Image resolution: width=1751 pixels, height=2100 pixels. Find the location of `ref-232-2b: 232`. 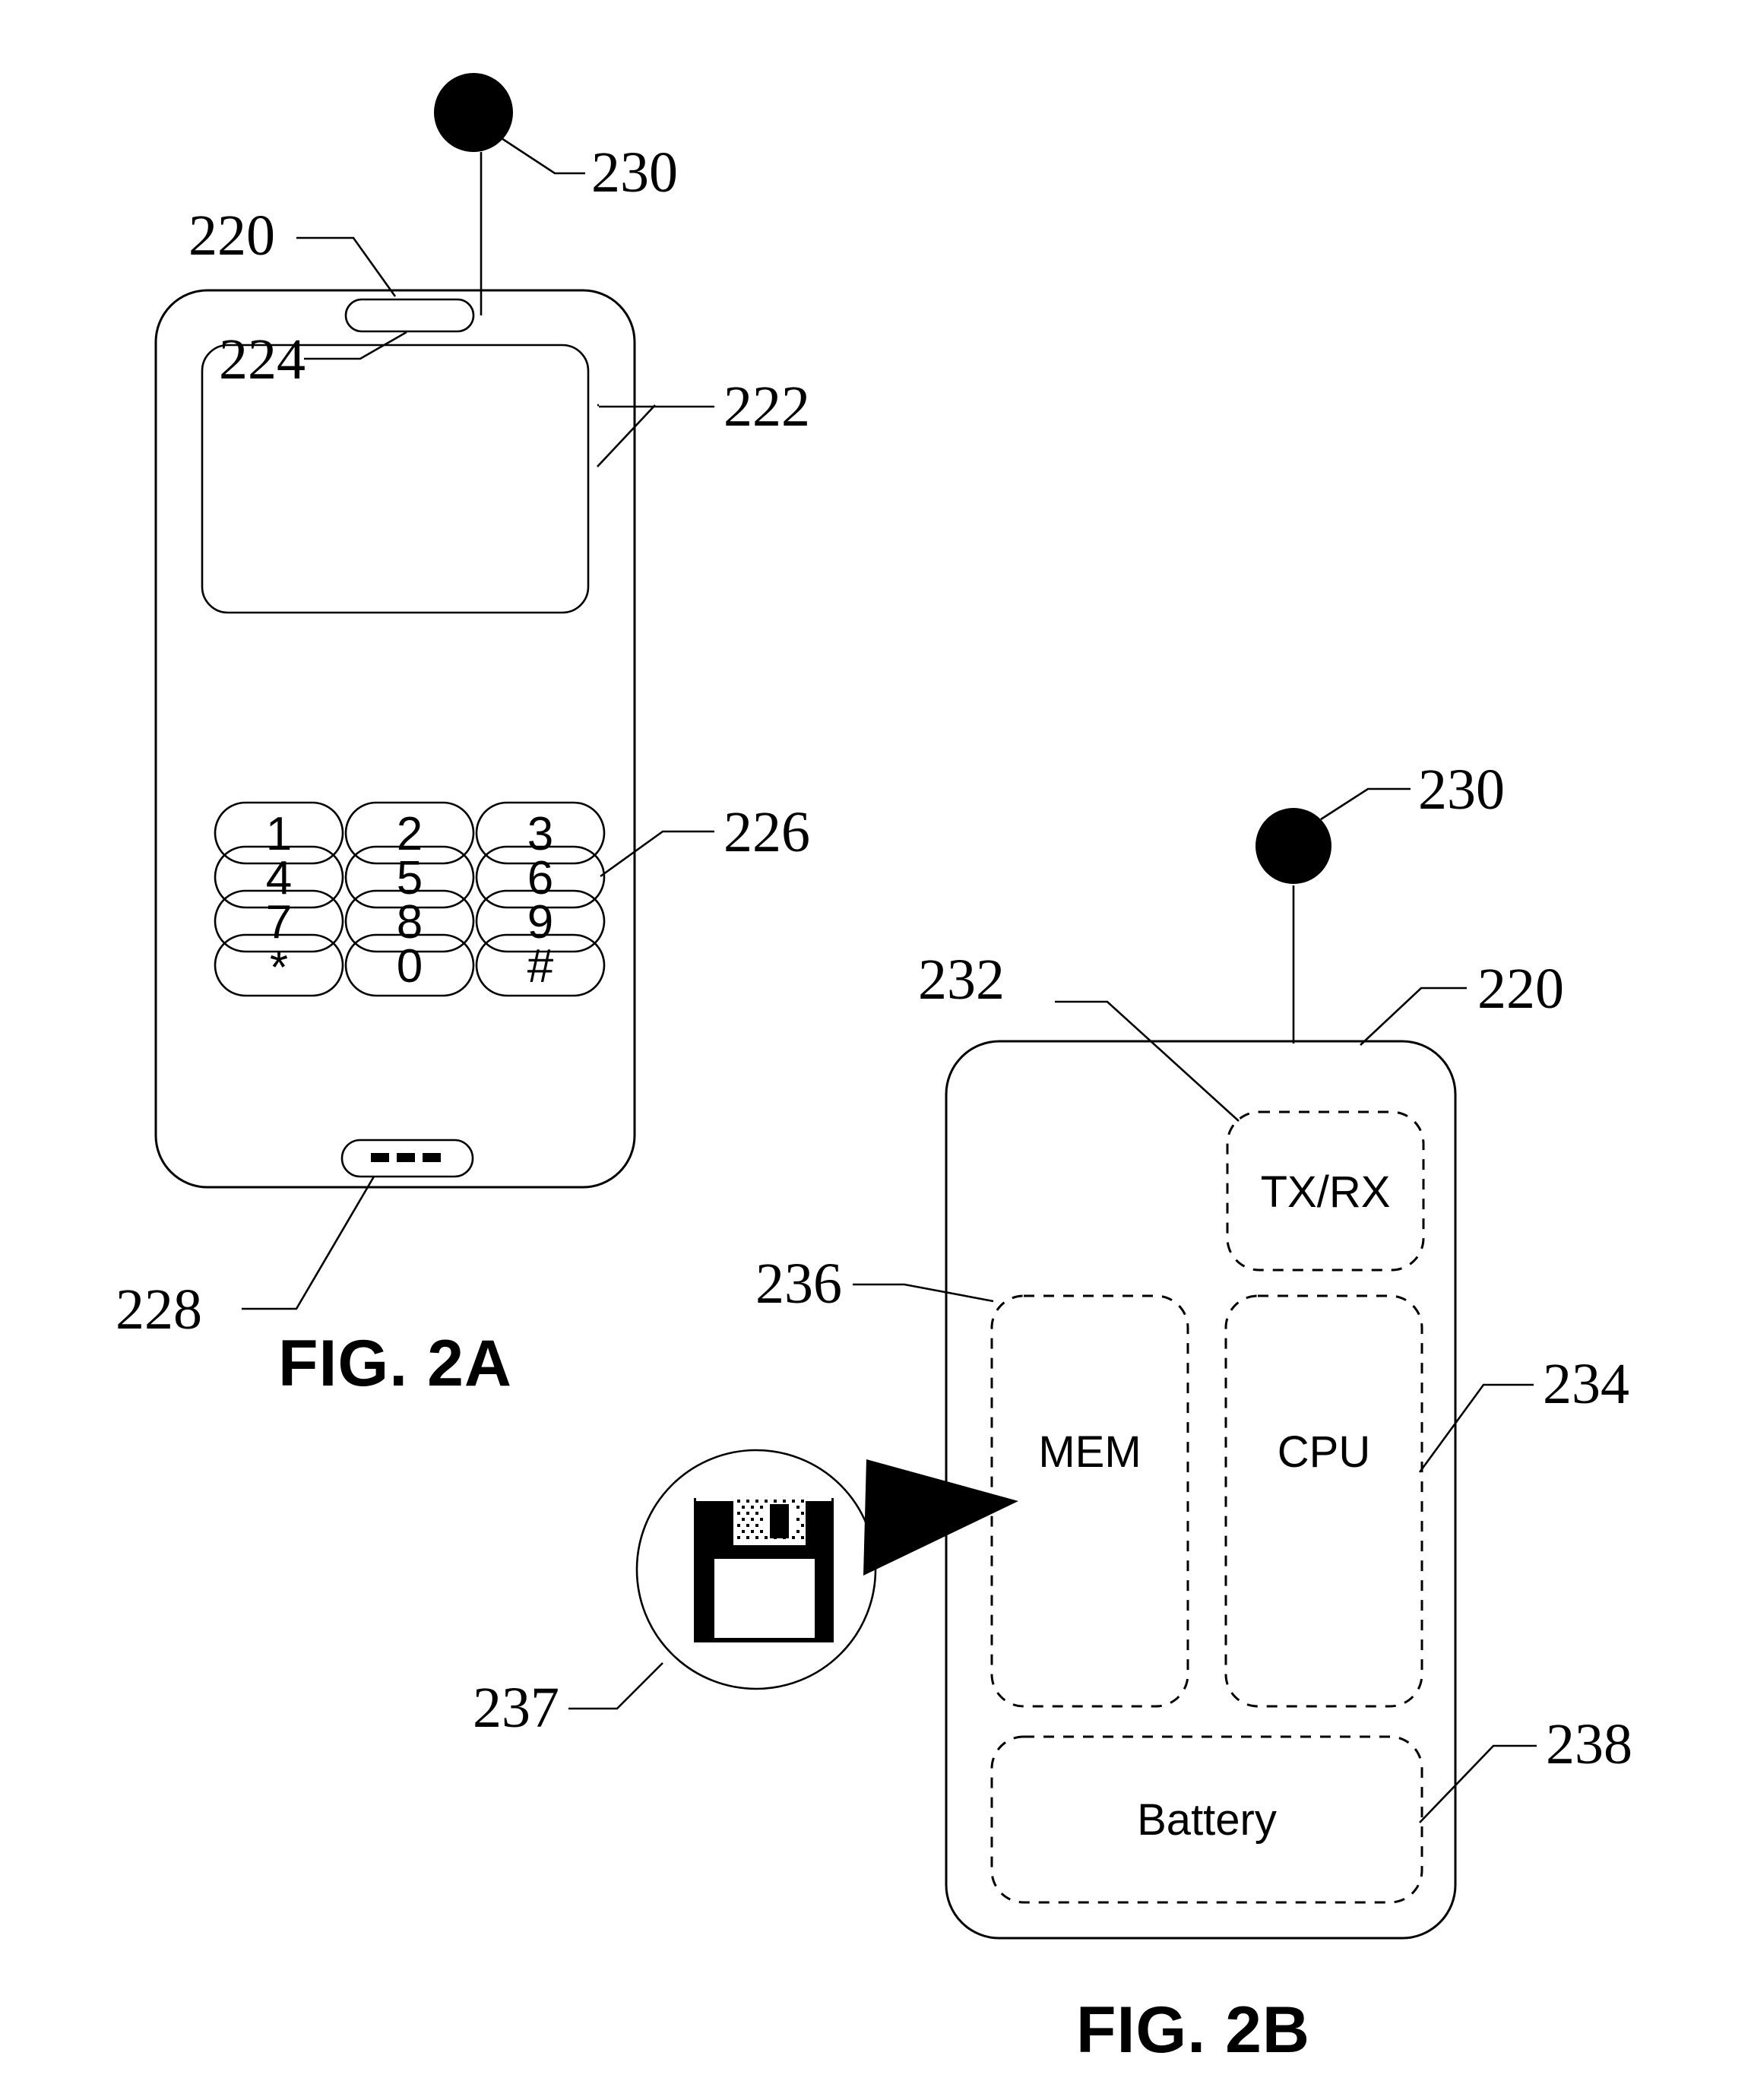

ref-232-2b: 232 is located at coordinates (961, 980).